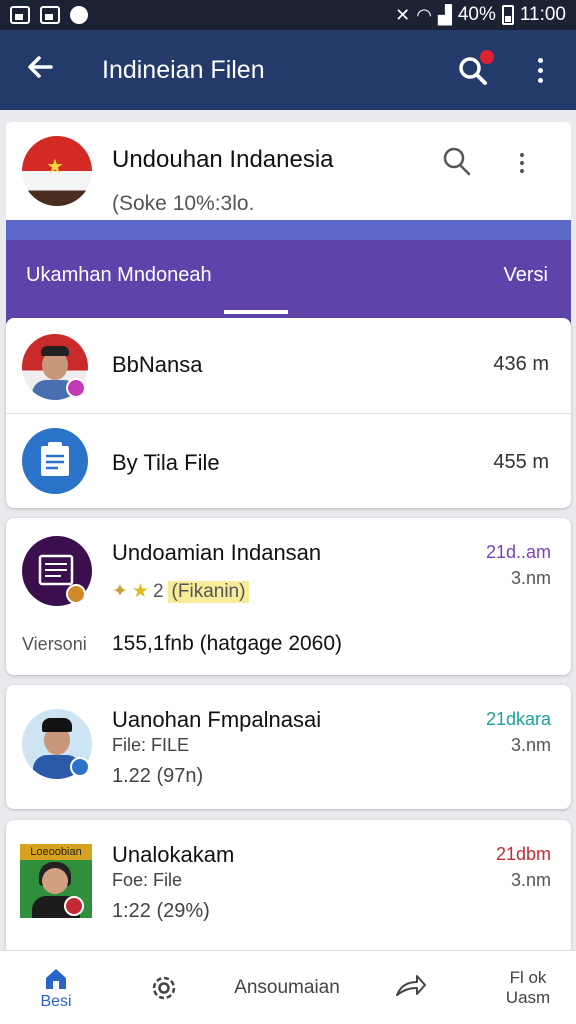 This screenshot has width=576, height=1024. What do you see at coordinates (528, 997) in the screenshot?
I see `nav-files-label-bottom: Uasm` at bounding box center [528, 997].